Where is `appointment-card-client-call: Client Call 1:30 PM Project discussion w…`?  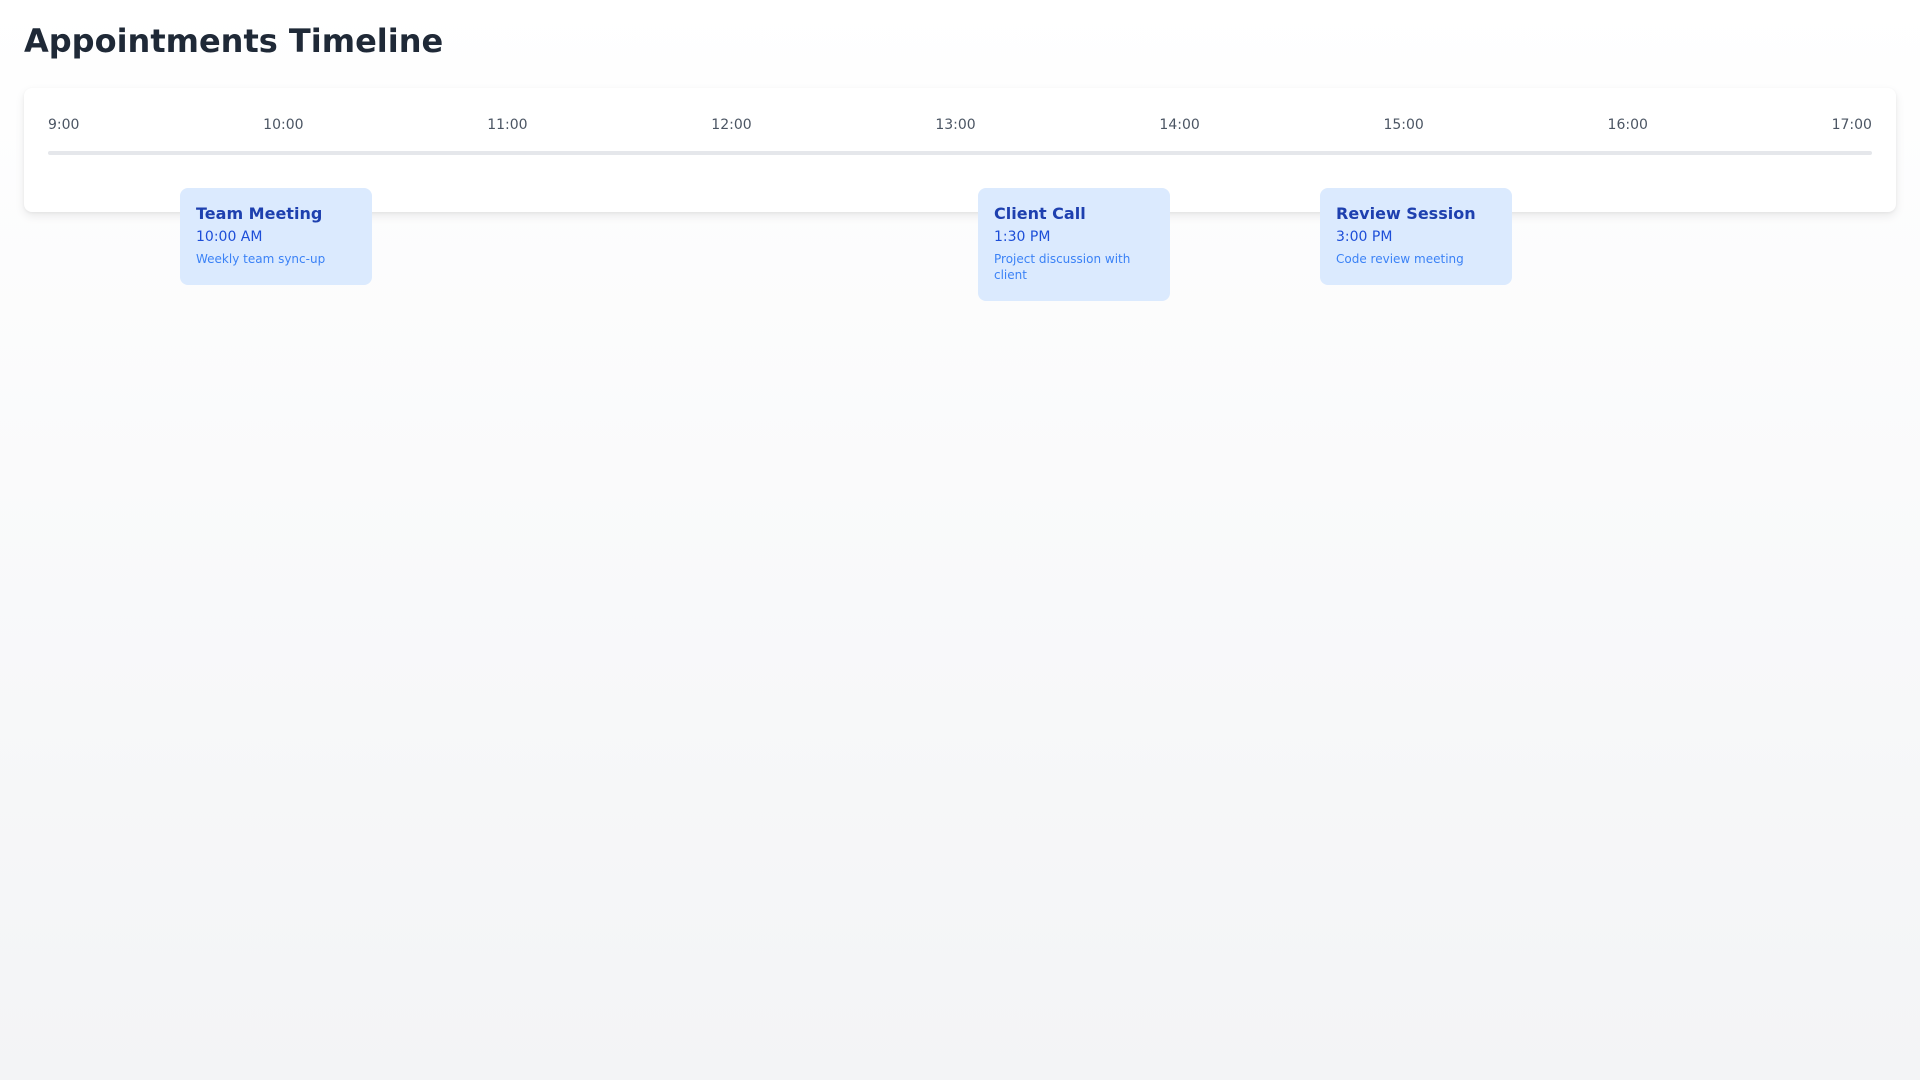 appointment-card-client-call: Client Call 1:30 PM Project discussion w… is located at coordinates (1074, 244).